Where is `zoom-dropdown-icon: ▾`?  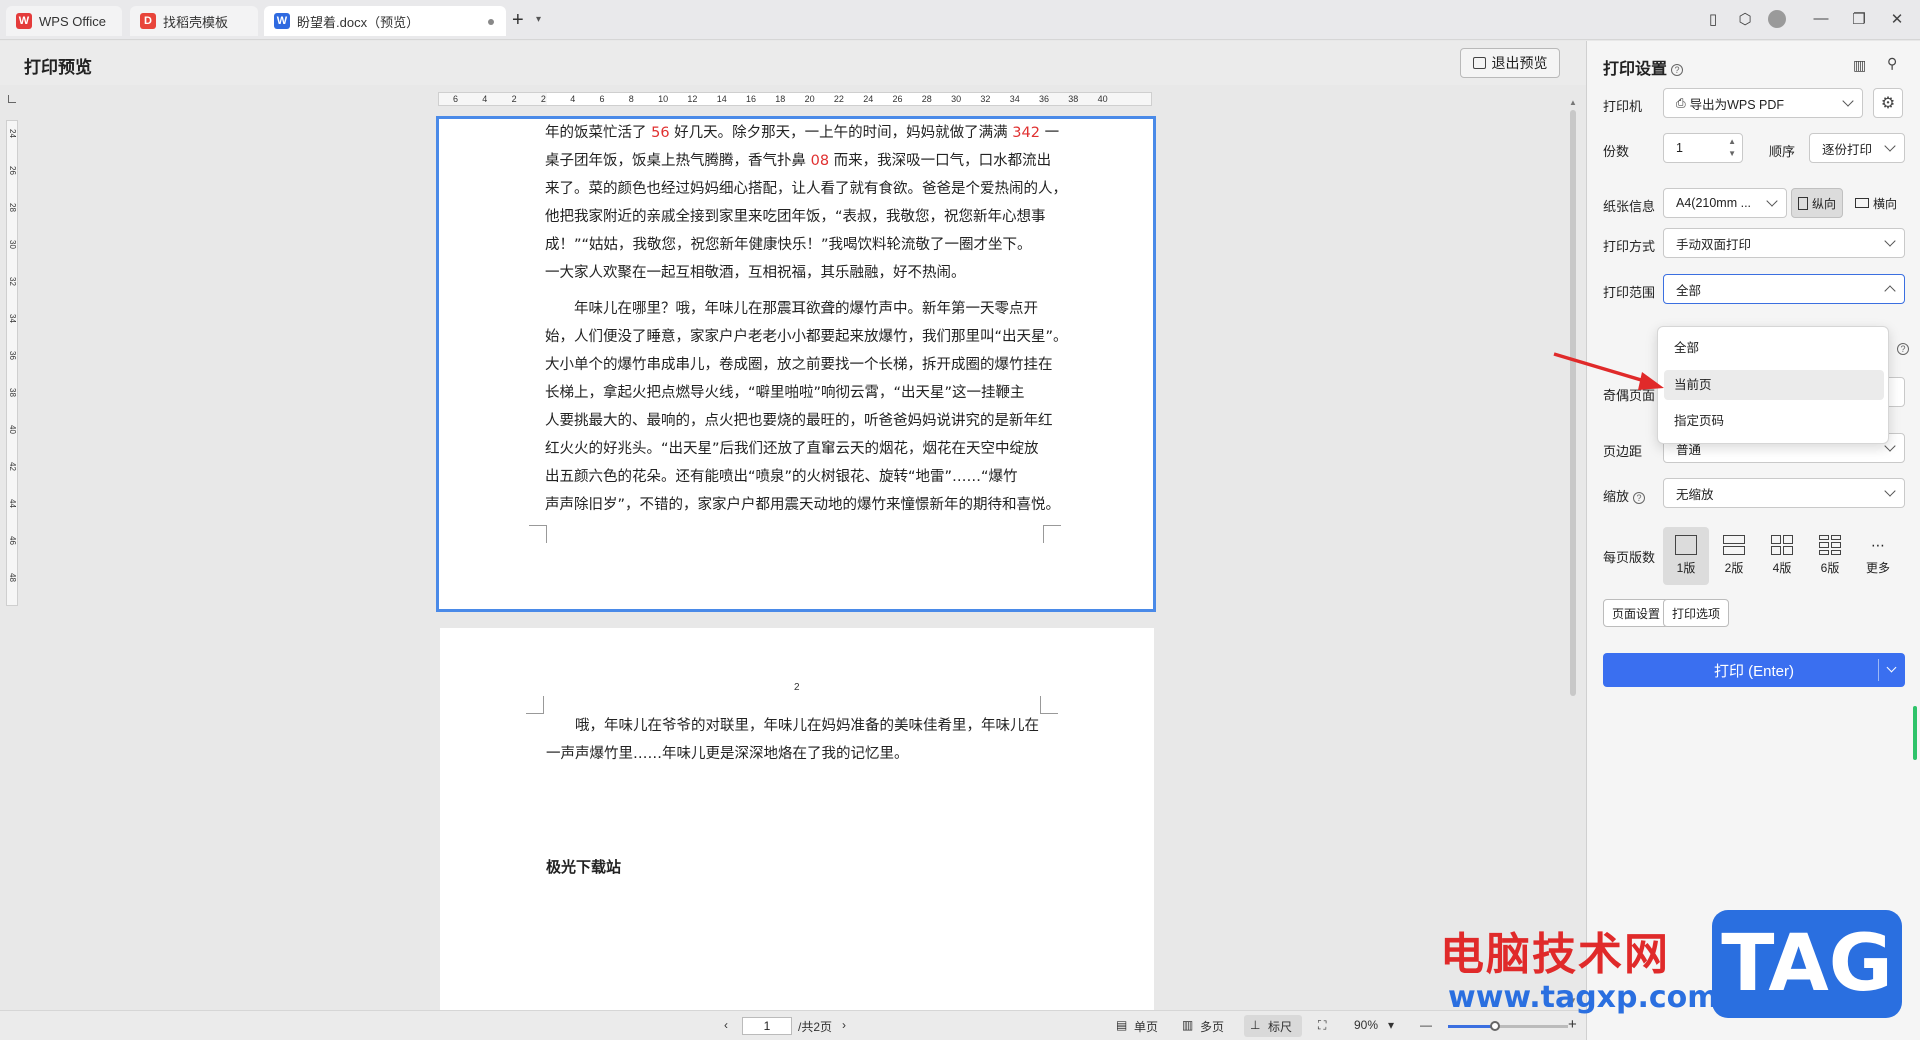
zoom-dropdown-icon: ▾ is located at coordinates (1391, 1025).